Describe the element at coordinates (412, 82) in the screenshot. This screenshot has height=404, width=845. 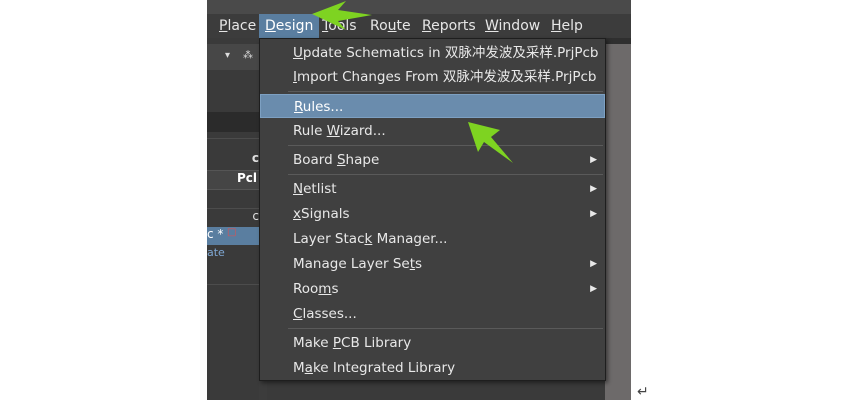
I see `annotation-overlay` at that location.